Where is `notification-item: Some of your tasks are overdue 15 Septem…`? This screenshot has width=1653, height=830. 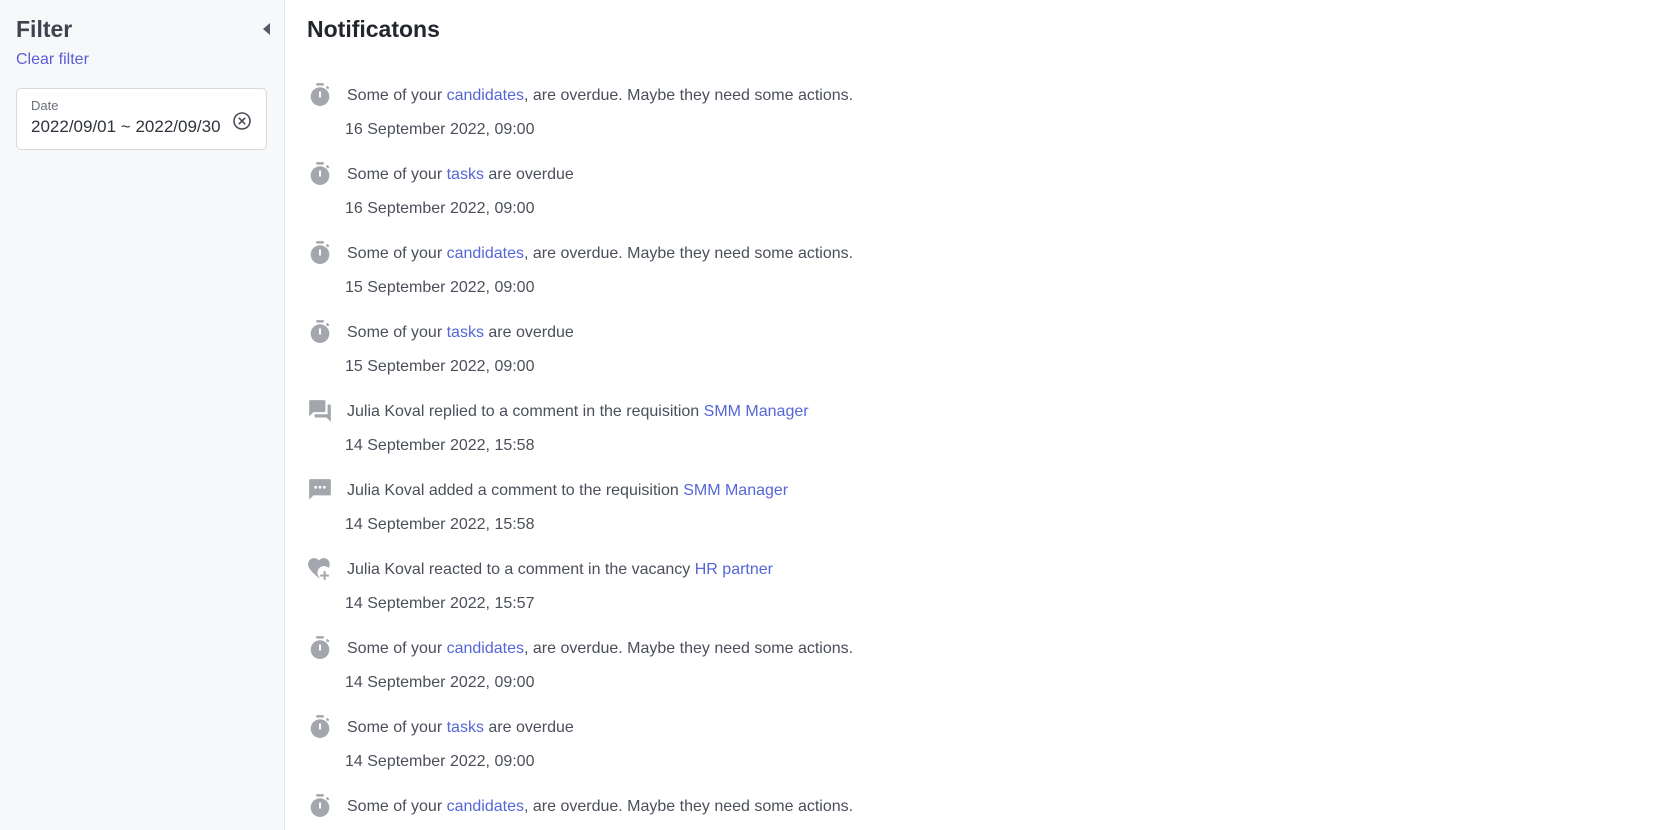
notification-item: Some of your tasks are overdue 15 Septem… is located at coordinates (969, 356).